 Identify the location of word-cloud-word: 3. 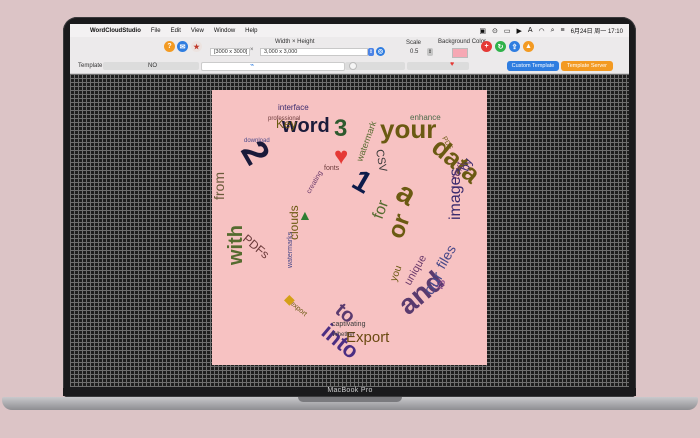
(340, 128).